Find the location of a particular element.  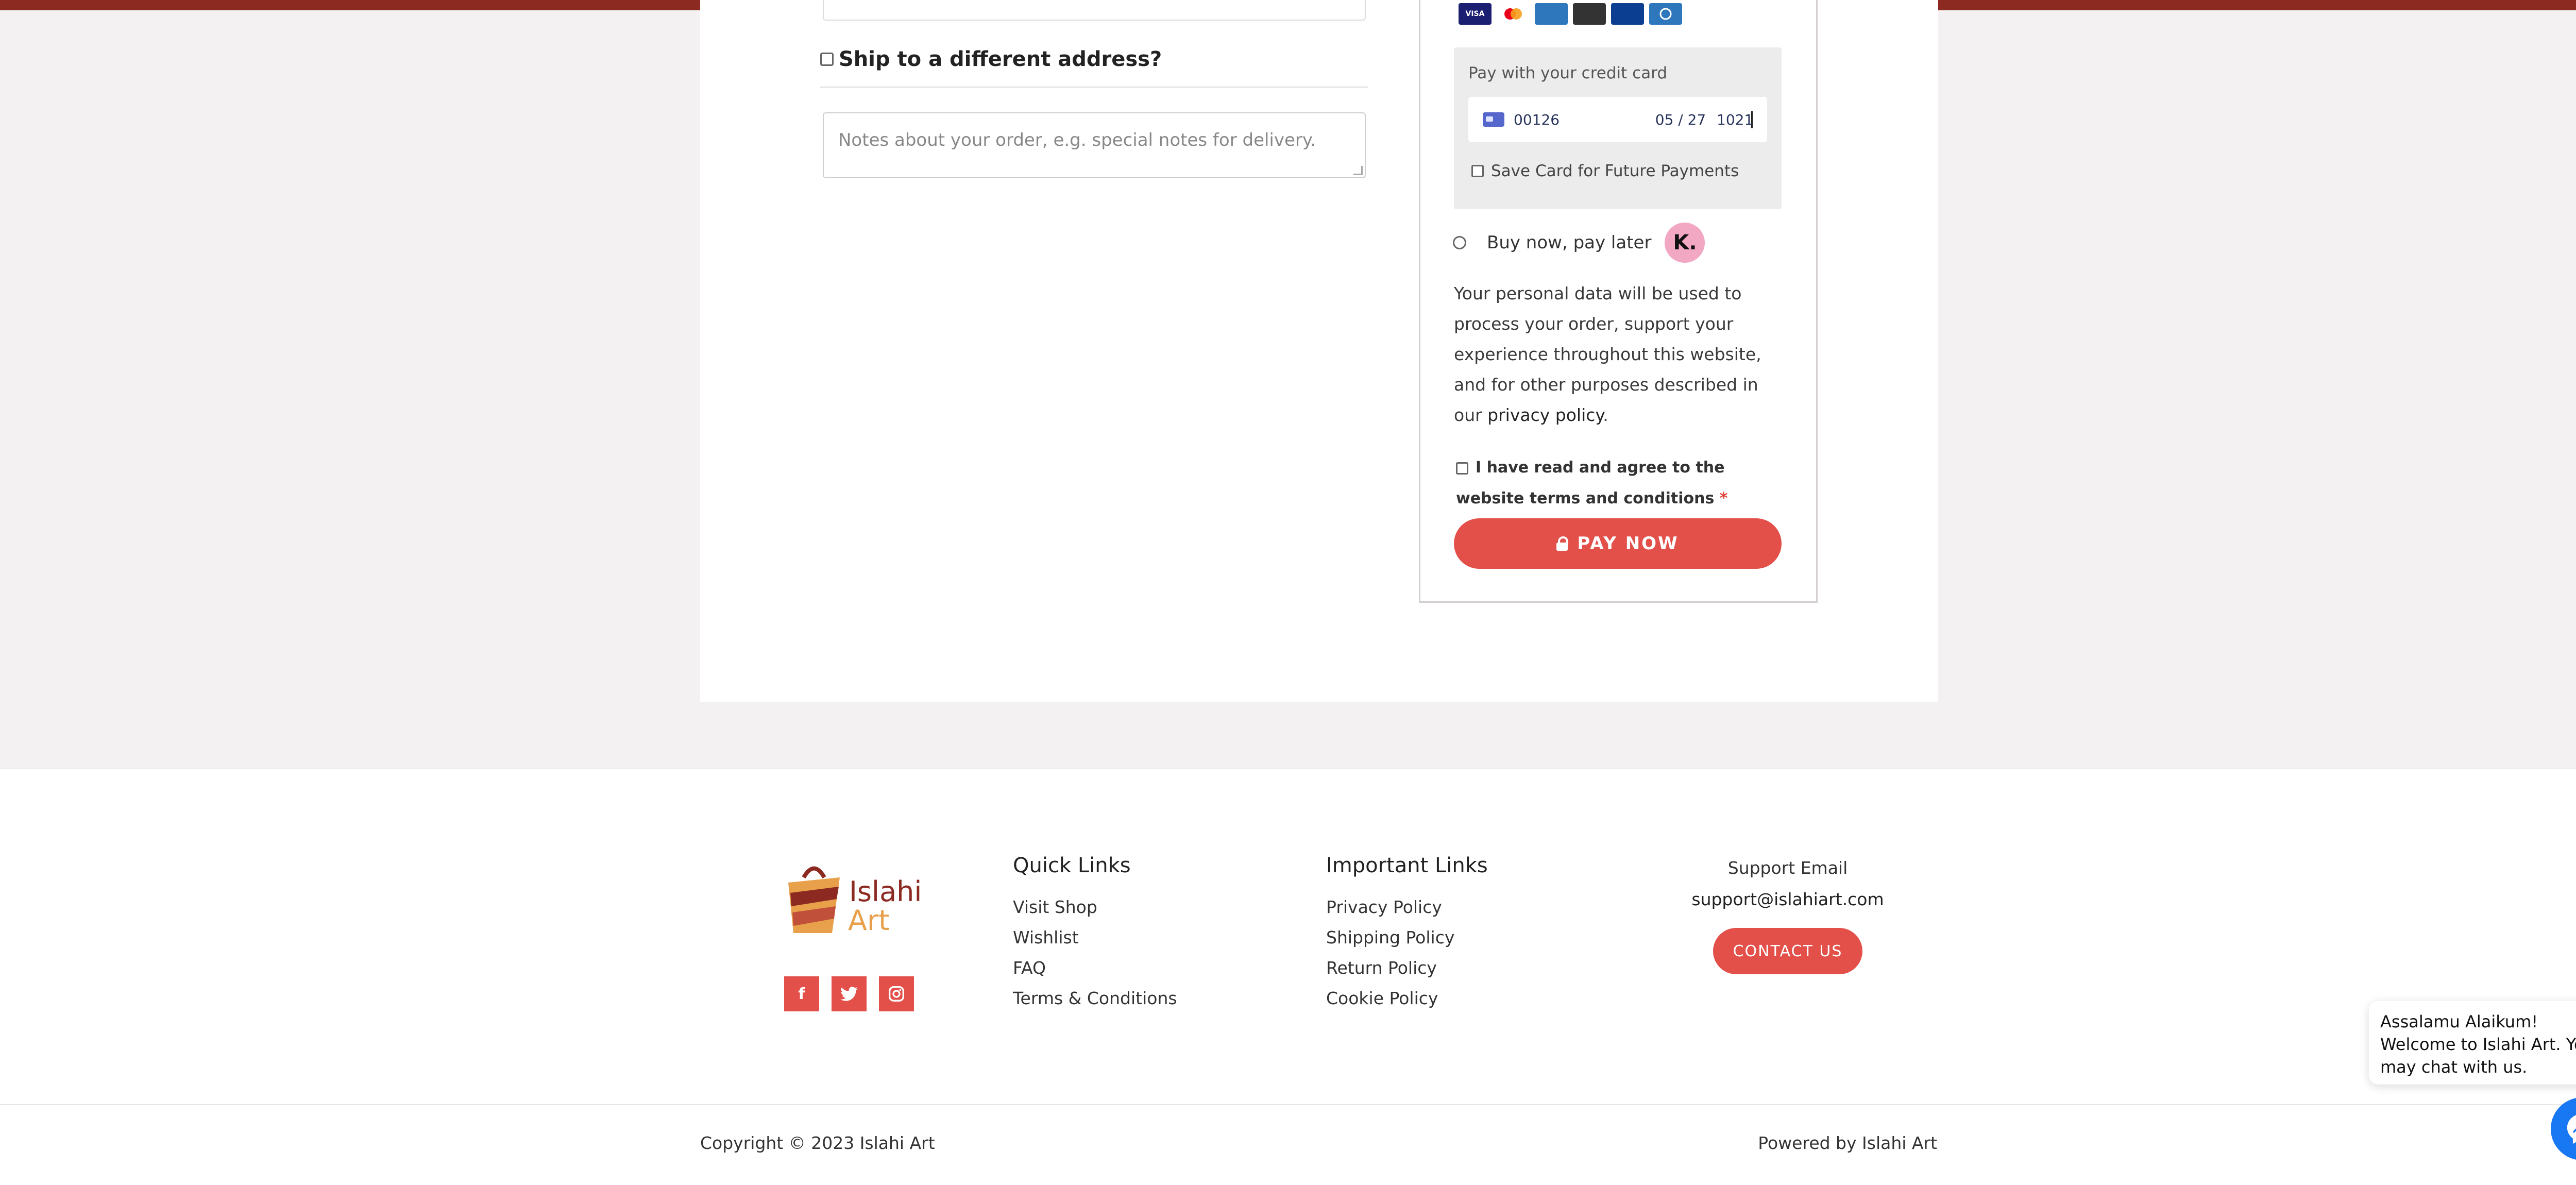

address-field-partial is located at coordinates (1094, 11).